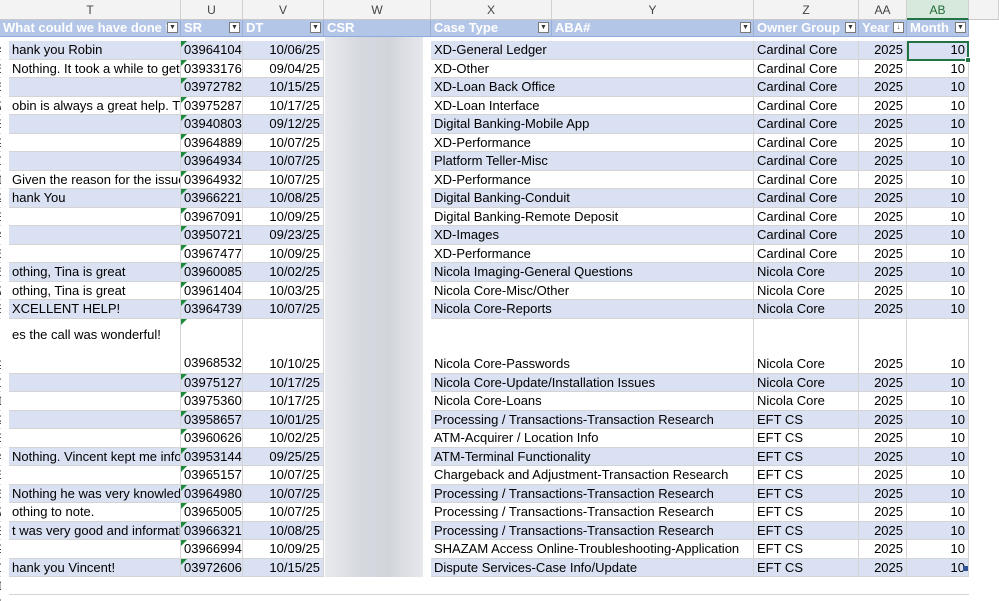  I want to click on row-number: 72, so click(0, 420).